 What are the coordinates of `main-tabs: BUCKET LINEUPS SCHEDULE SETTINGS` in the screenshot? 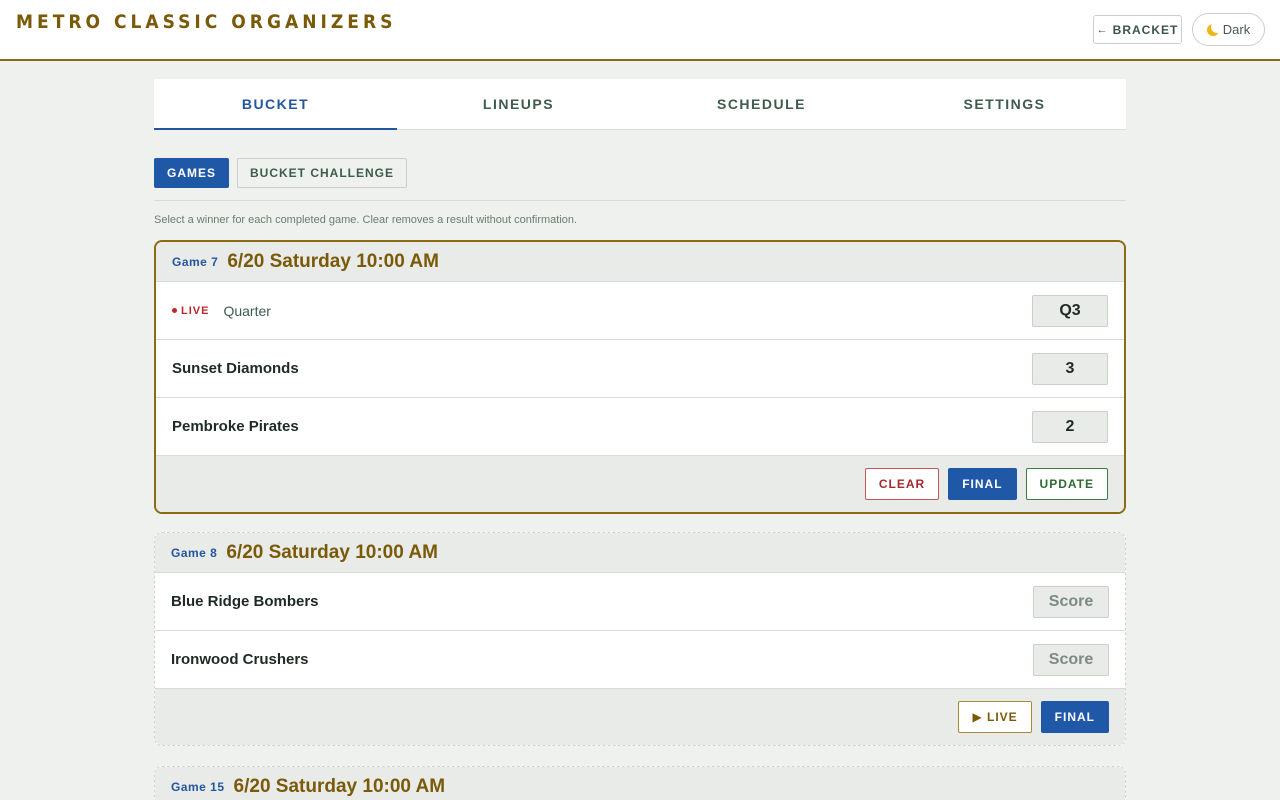 It's located at (640, 104).